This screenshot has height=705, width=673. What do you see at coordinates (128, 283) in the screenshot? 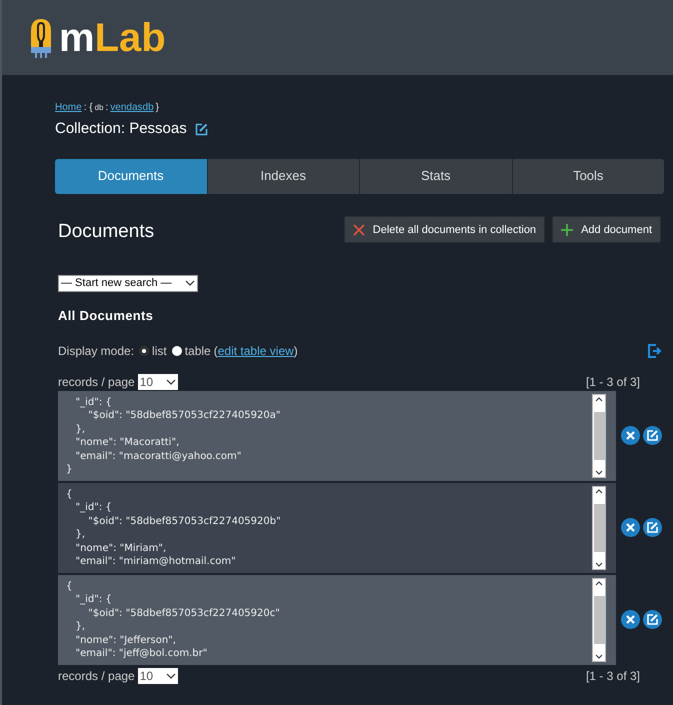
I see `search-select: — Start new search —` at bounding box center [128, 283].